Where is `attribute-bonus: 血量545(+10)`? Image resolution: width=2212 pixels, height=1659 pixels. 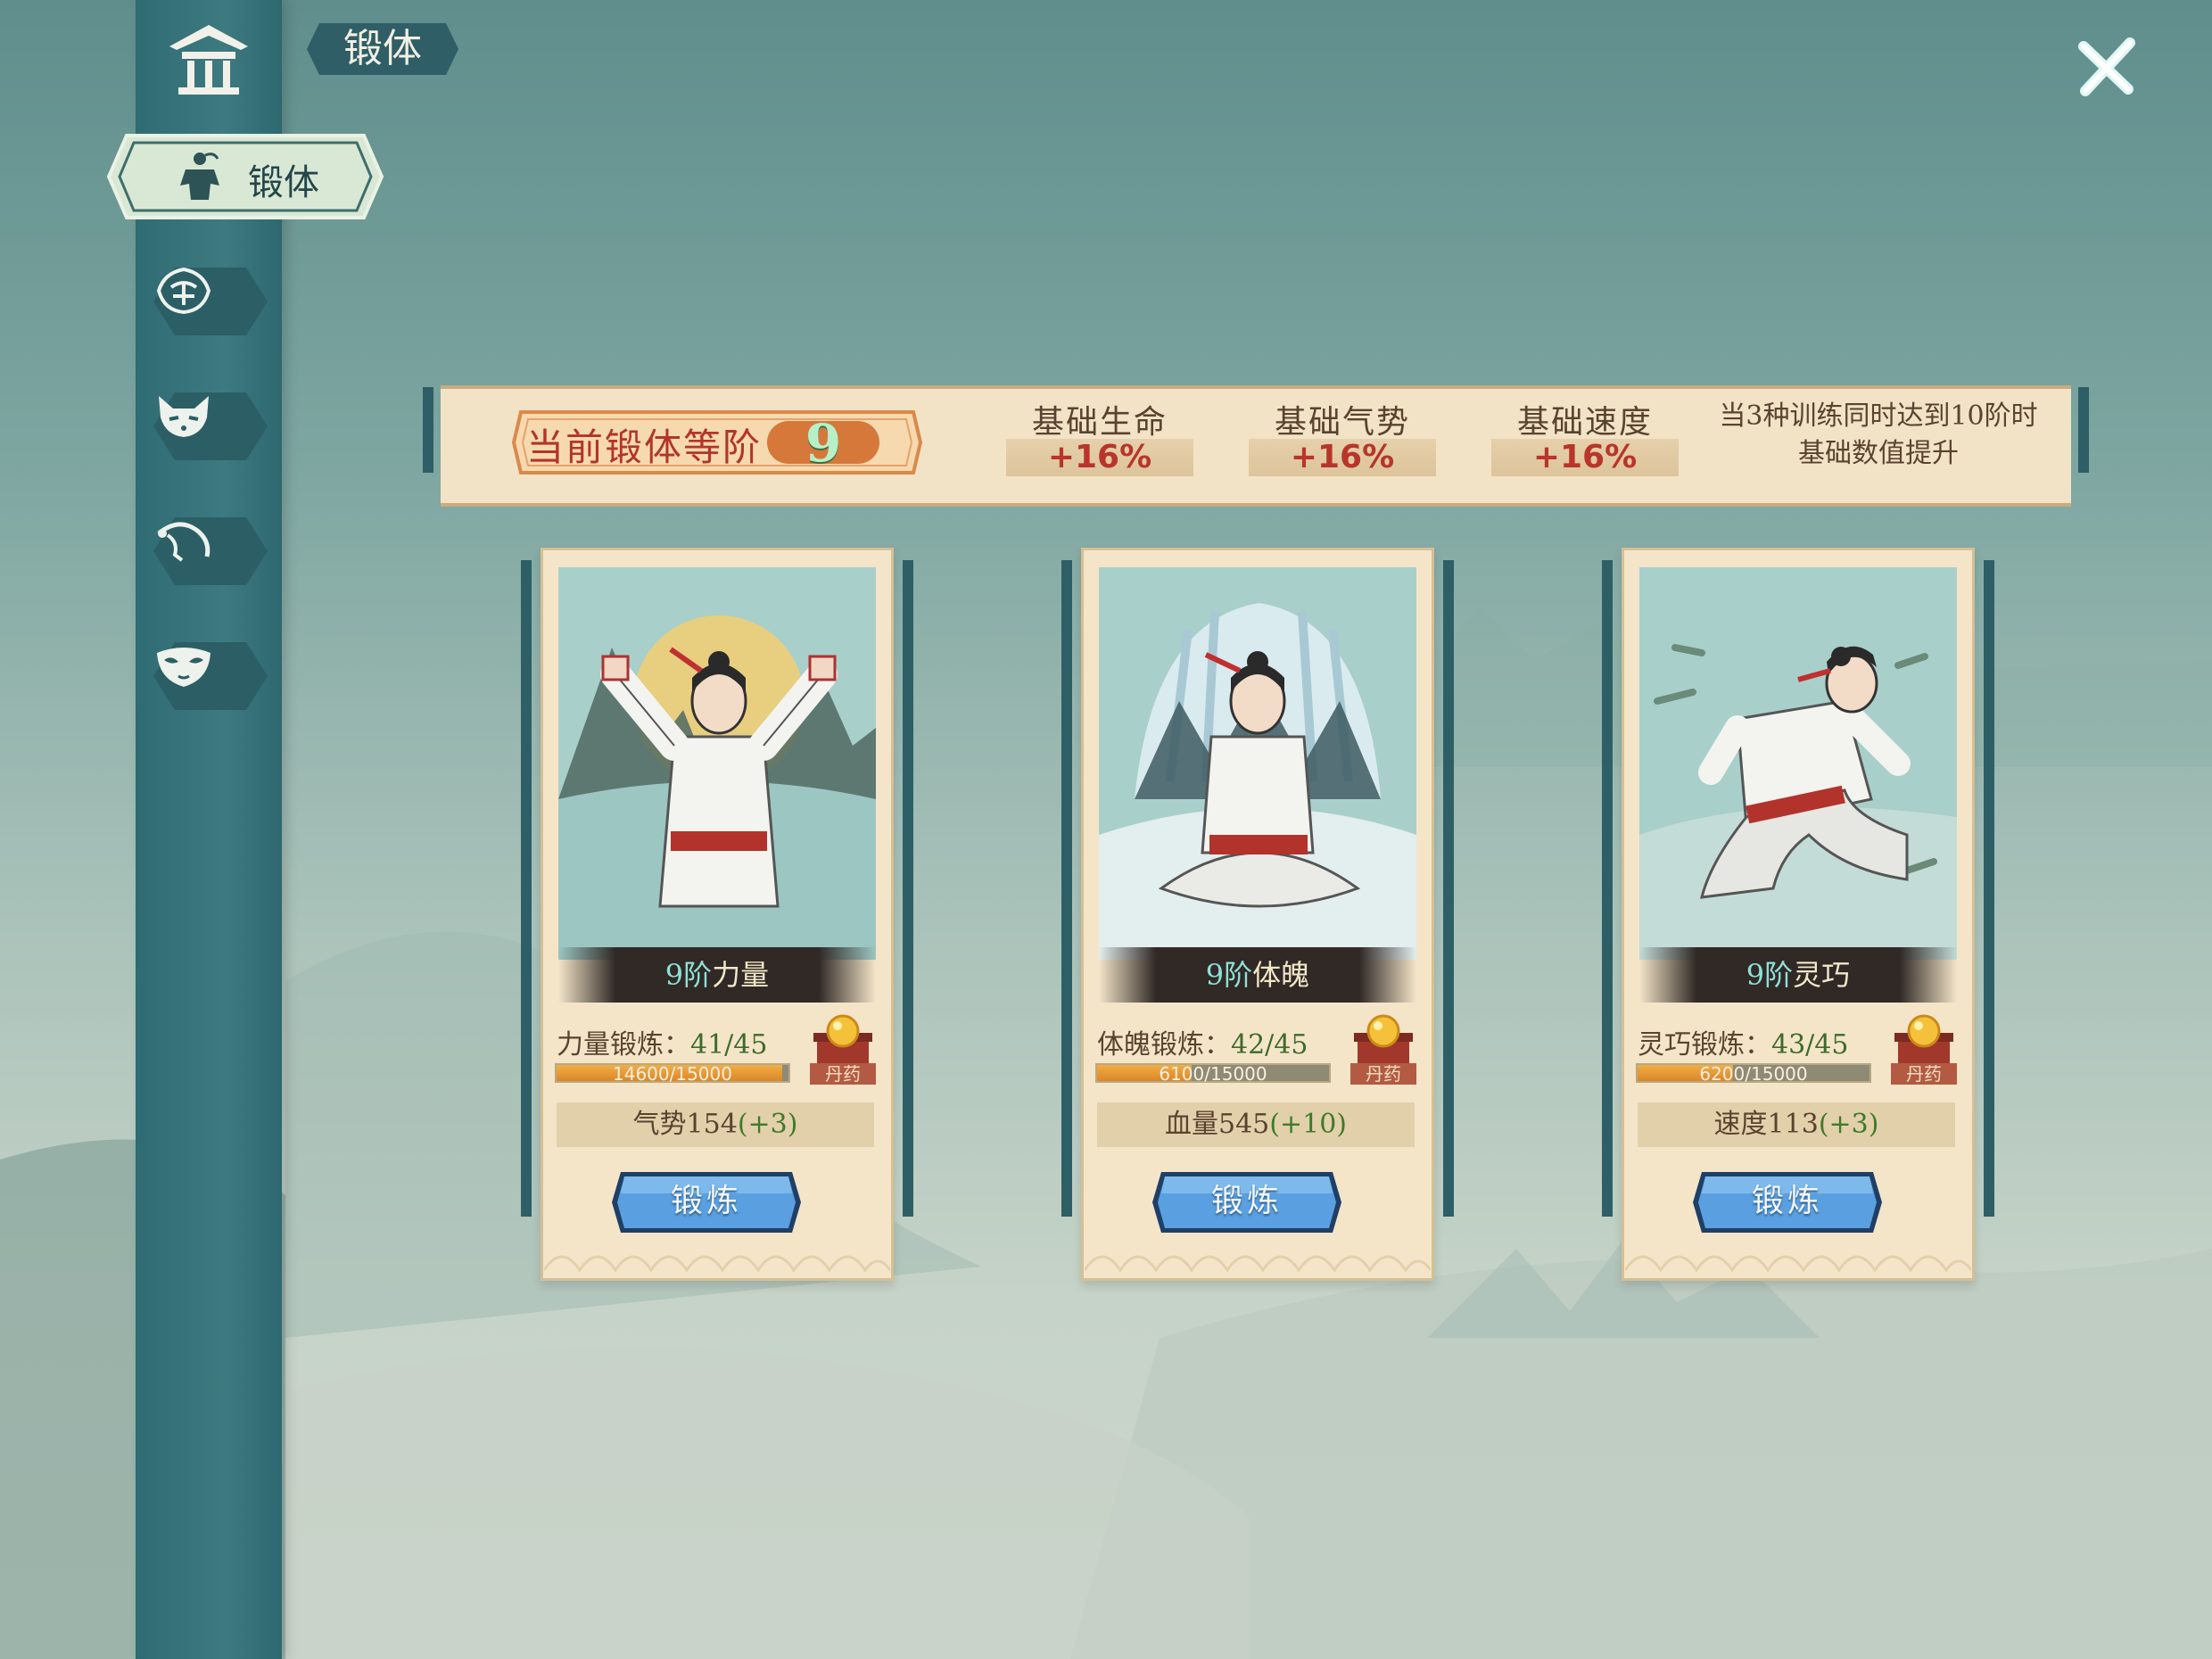
attribute-bonus: 血量545(+10) is located at coordinates (1256, 1124).